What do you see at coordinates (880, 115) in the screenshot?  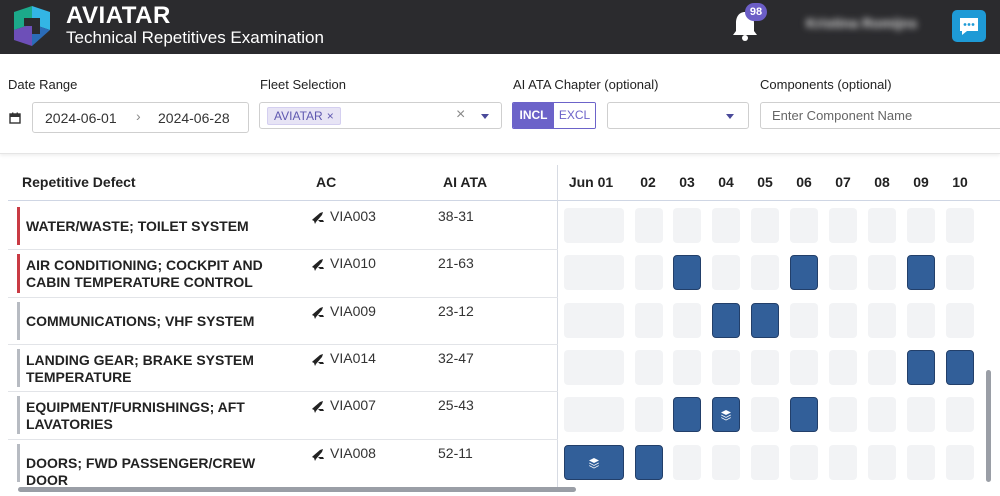 I see `component-name-input` at bounding box center [880, 115].